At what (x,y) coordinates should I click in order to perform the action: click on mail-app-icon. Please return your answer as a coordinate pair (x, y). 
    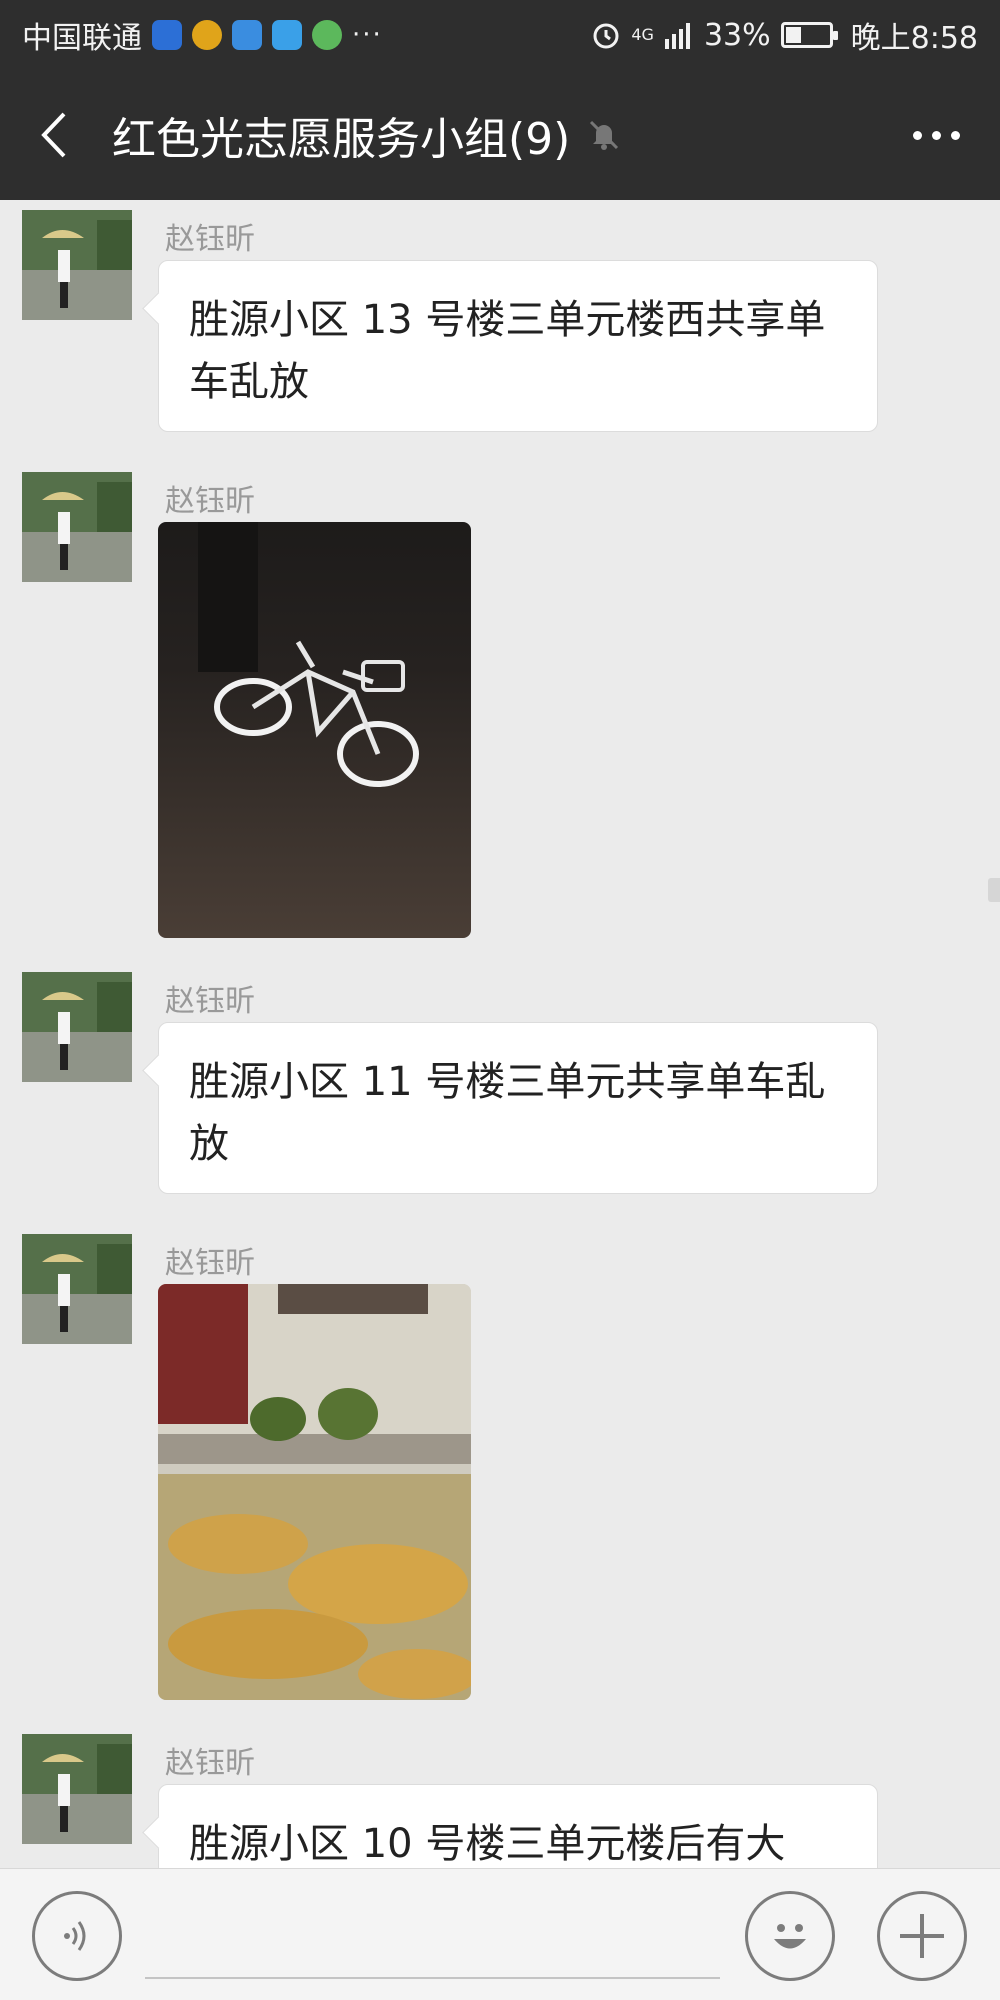
    Looking at the image, I should click on (207, 35).